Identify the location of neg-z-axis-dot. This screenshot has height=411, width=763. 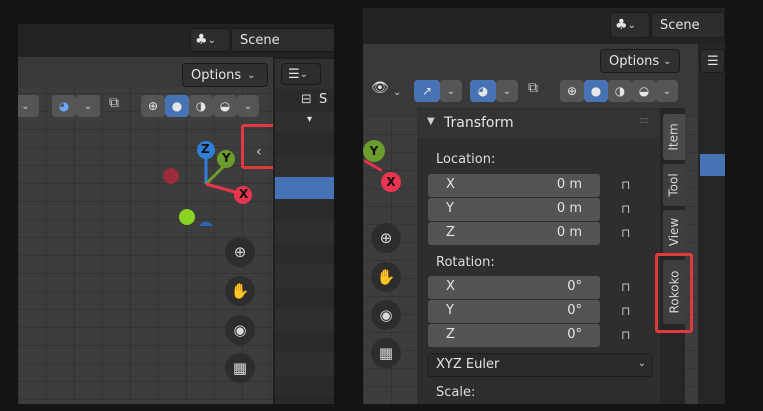
(206, 224).